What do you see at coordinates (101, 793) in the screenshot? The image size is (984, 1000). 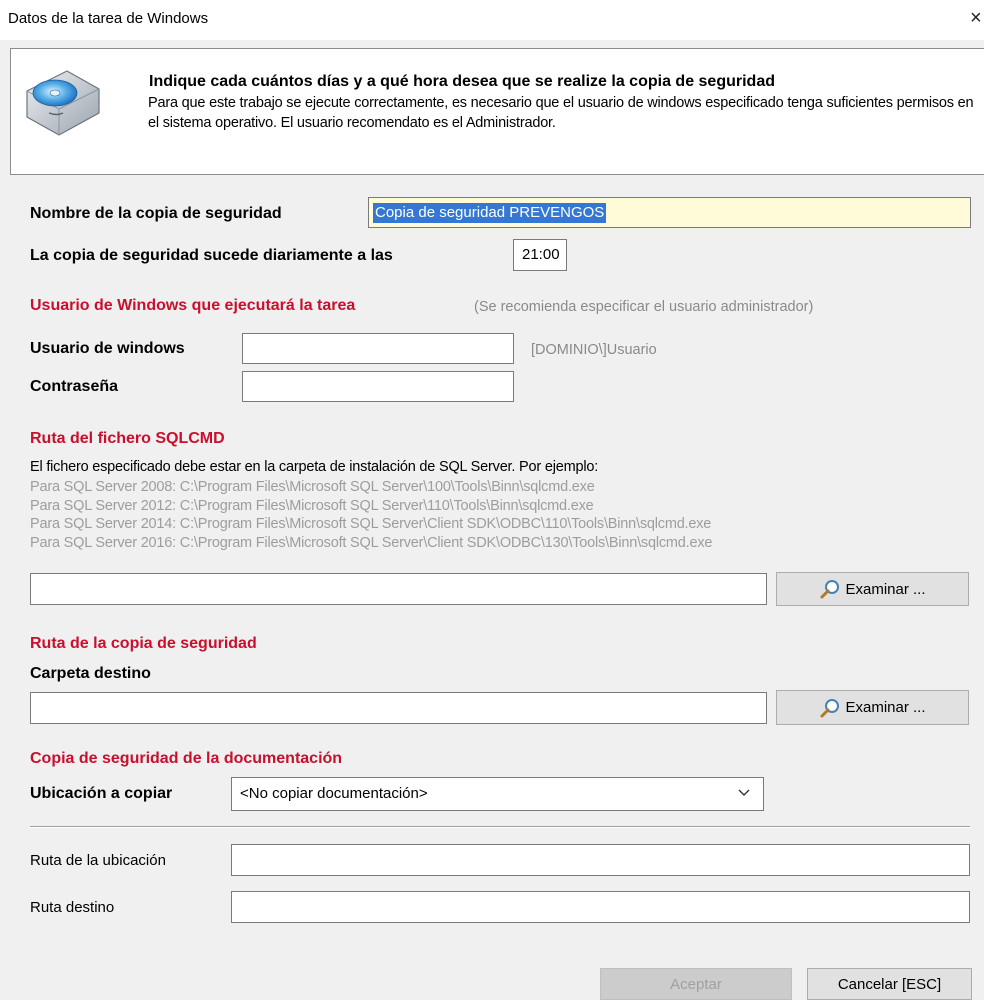 I see `location-label: Ubicación a copiar` at bounding box center [101, 793].